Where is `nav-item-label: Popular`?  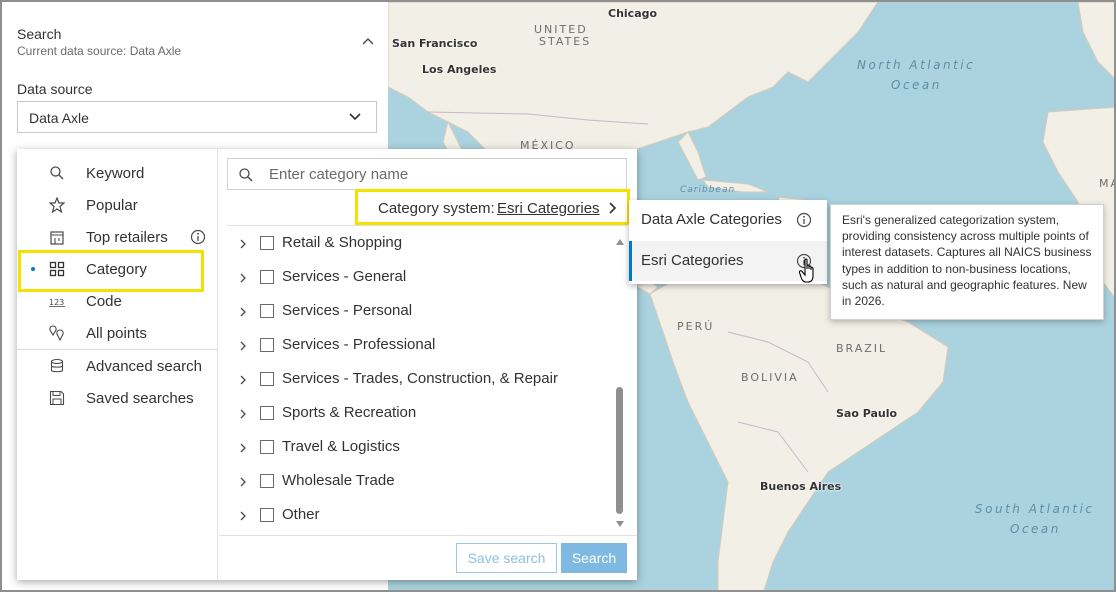 nav-item-label: Popular is located at coordinates (112, 205).